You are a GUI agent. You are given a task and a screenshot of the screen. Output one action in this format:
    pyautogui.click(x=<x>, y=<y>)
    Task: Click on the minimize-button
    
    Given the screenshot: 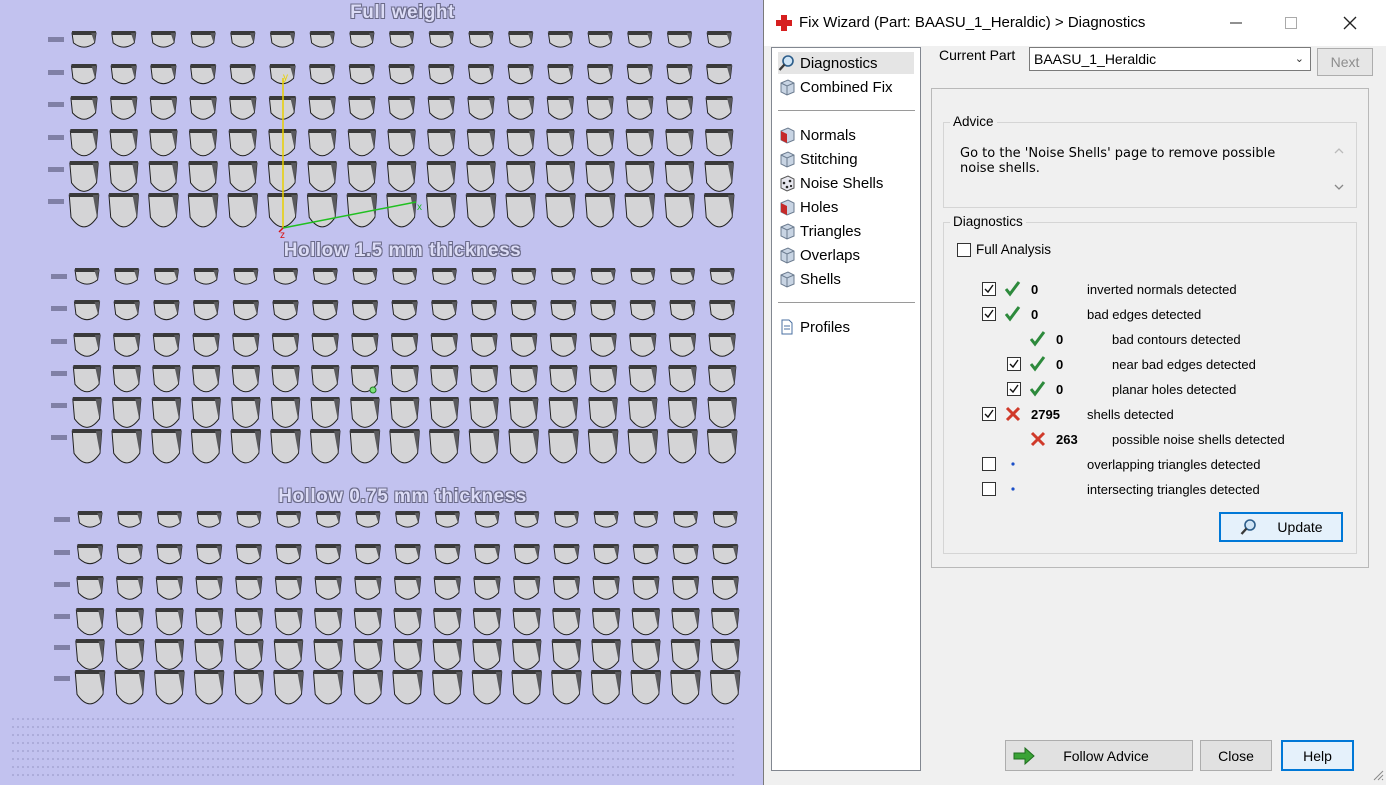 What is the action you would take?
    pyautogui.click(x=1236, y=23)
    